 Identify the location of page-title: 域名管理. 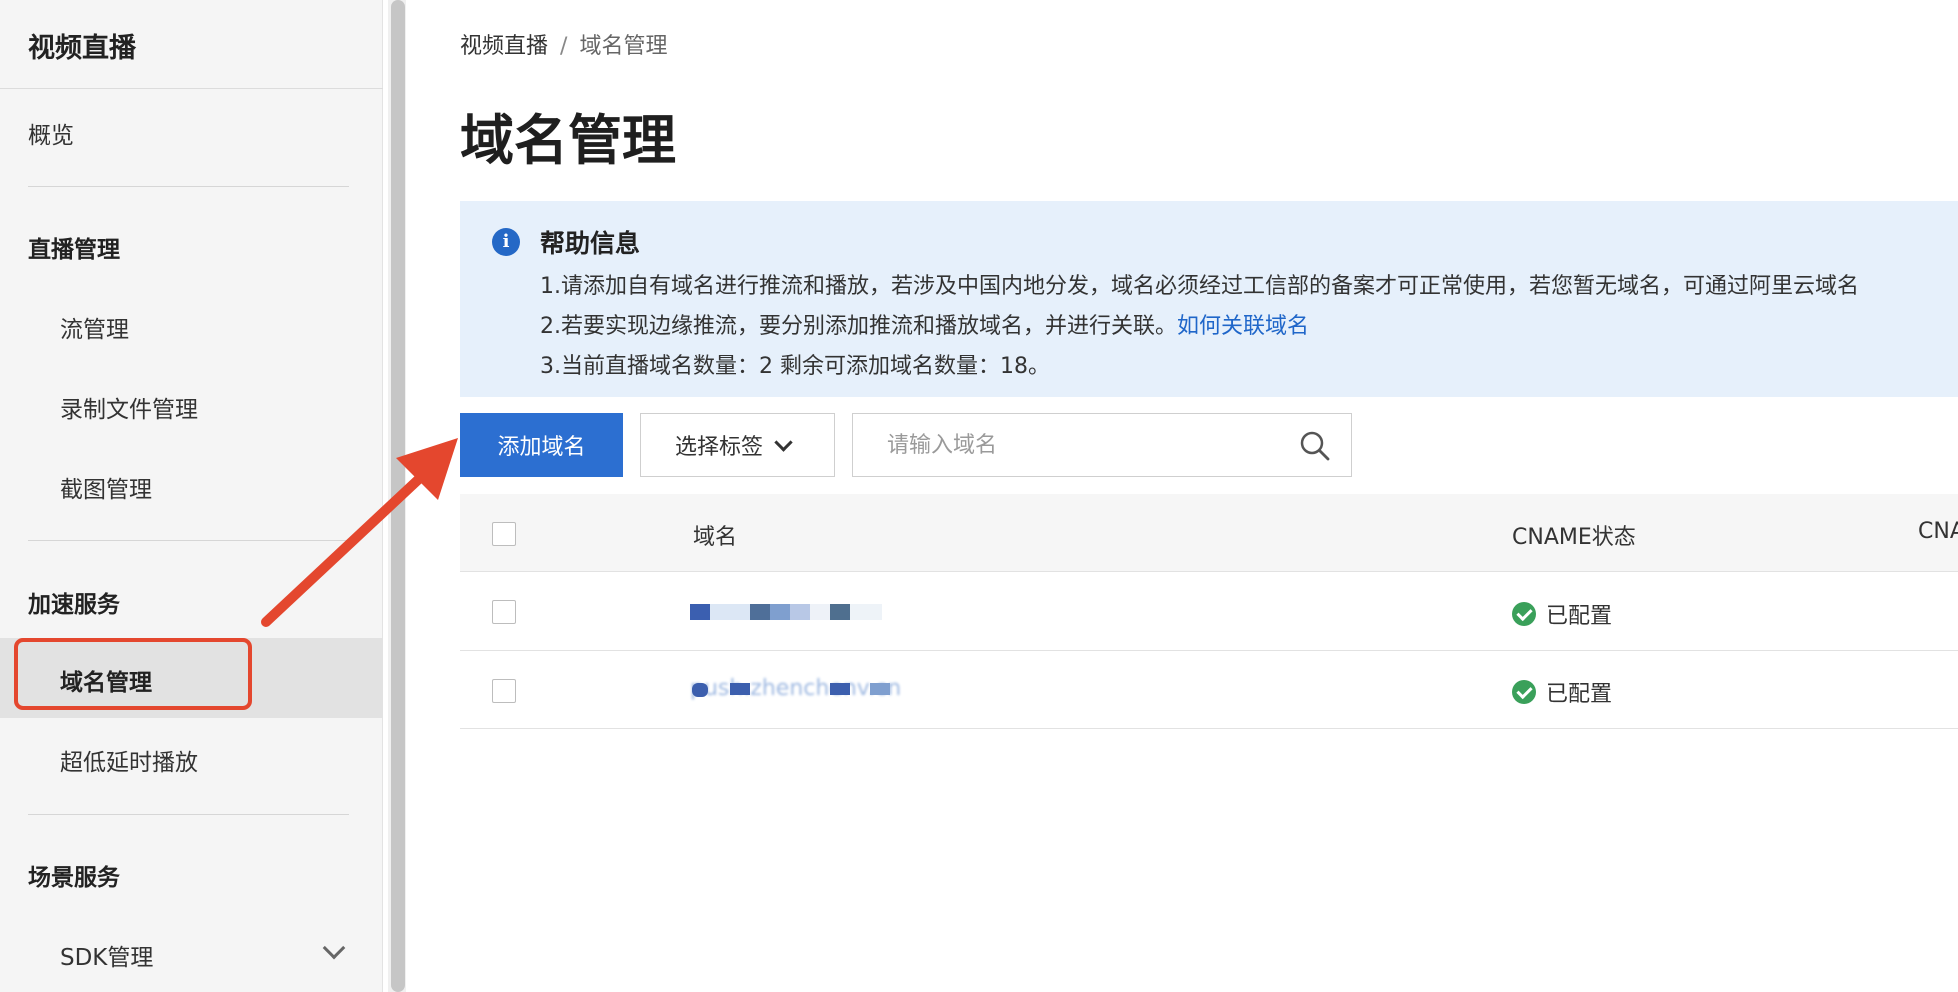
(568, 140).